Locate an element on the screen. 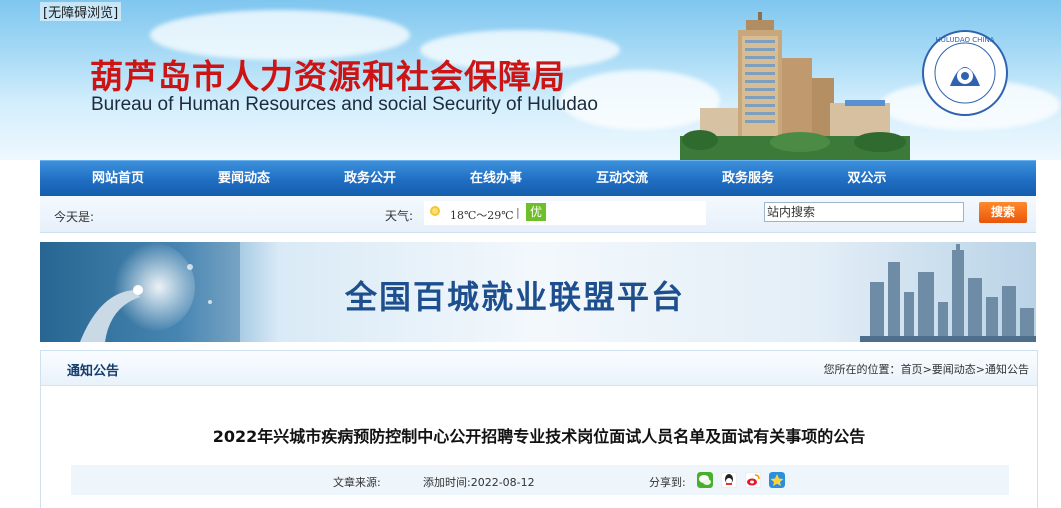 The height and width of the screenshot is (508, 1061). site-title: 葫芦岛市人力资源和社会保障局 is located at coordinates (328, 76).